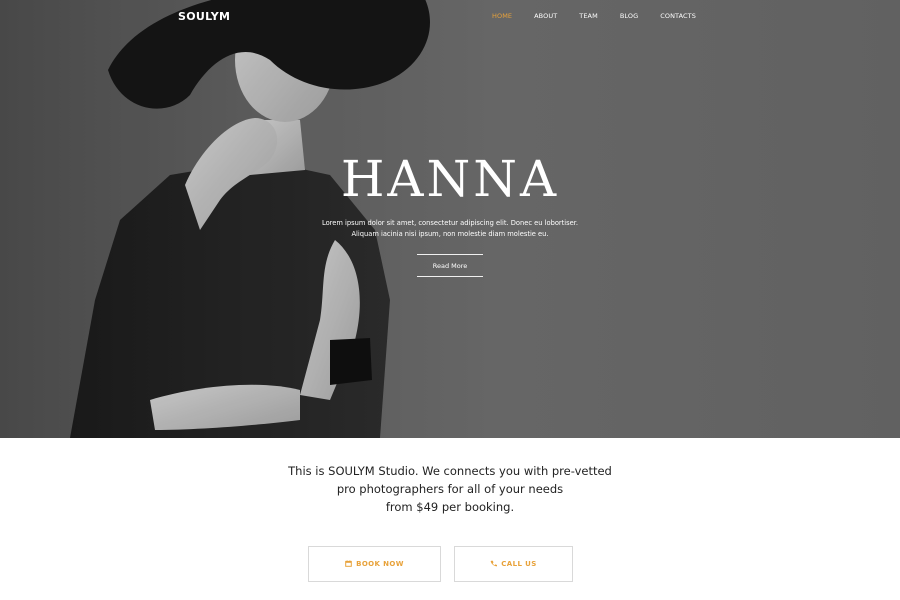 This screenshot has height=600, width=900. What do you see at coordinates (494, 564) in the screenshot?
I see `phone-icon` at bounding box center [494, 564].